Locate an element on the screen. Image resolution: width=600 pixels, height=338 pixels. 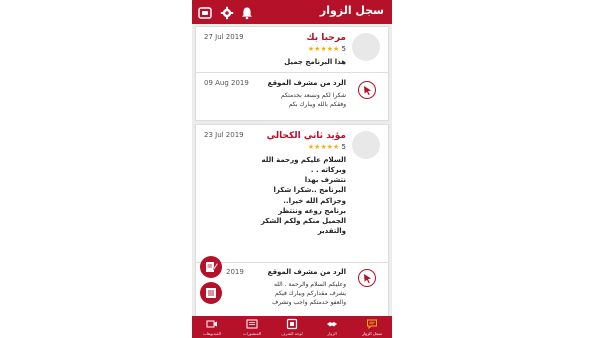
nav-item-label: سجل الزوار is located at coordinates (372, 333).